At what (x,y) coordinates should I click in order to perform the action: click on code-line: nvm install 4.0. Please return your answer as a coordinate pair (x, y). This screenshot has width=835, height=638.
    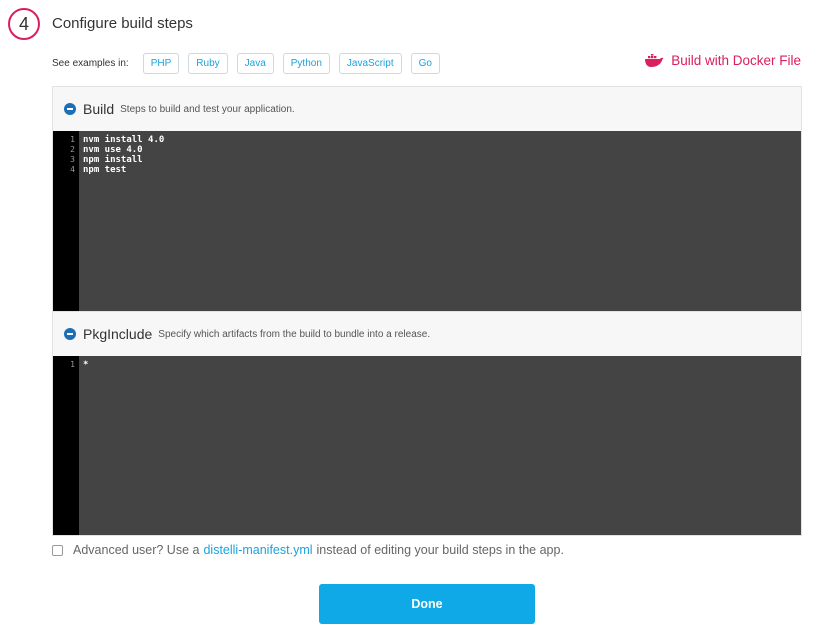
    Looking at the image, I should click on (124, 140).